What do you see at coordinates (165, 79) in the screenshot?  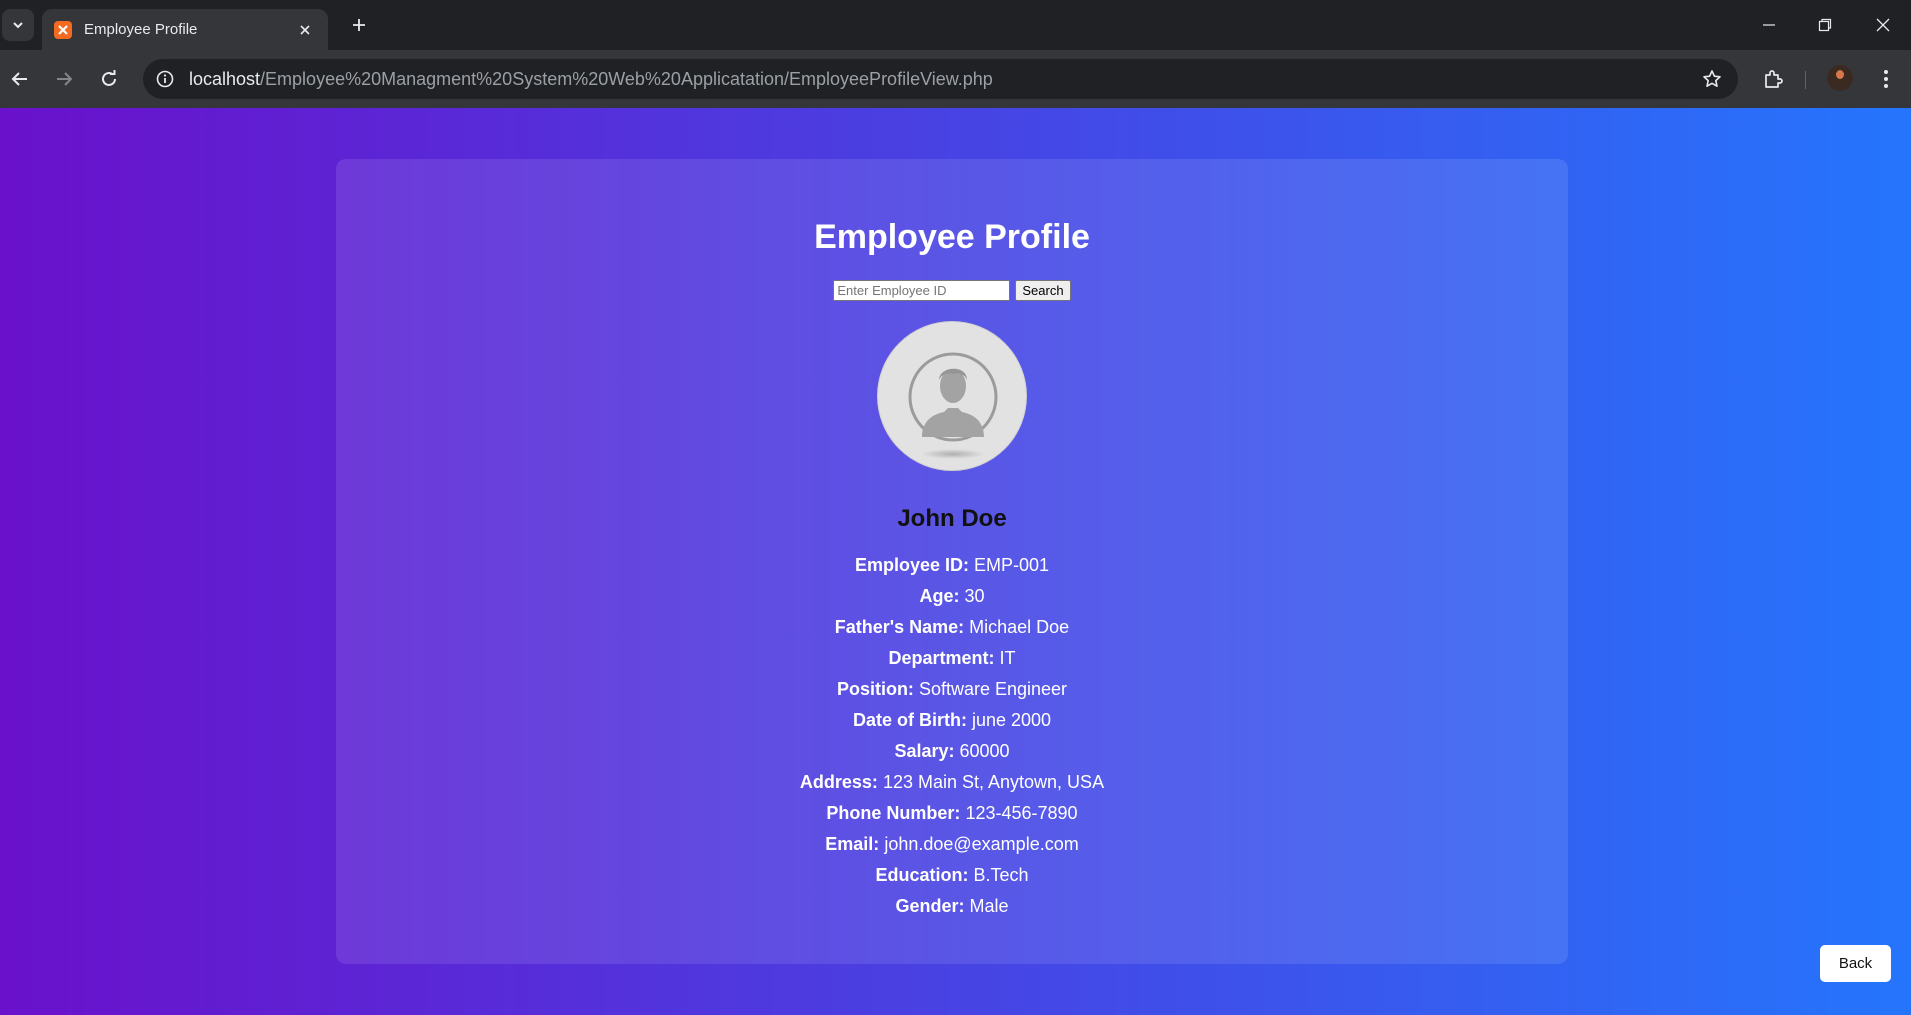 I see `site-info-icon` at bounding box center [165, 79].